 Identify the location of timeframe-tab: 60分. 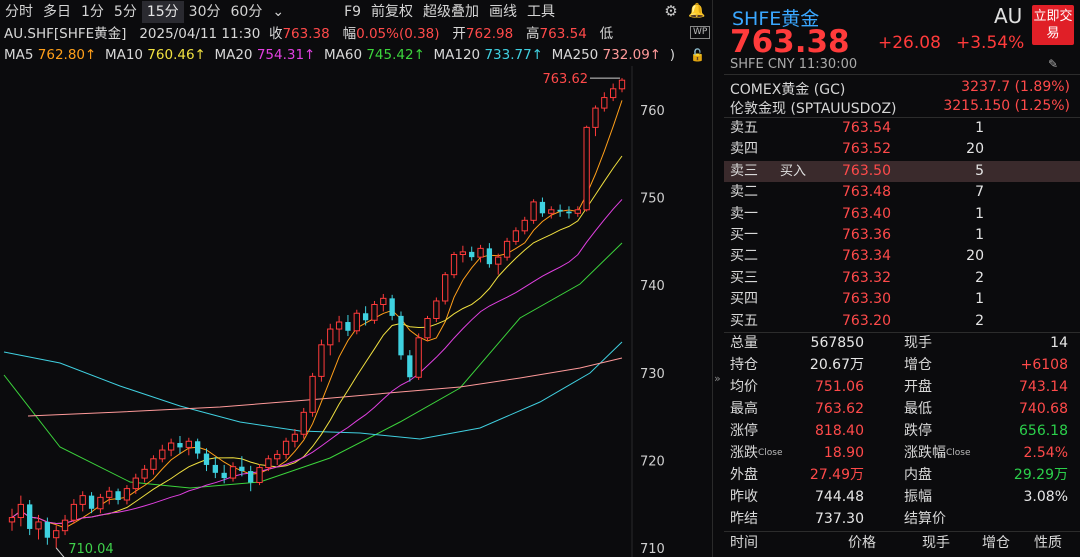
(247, 12).